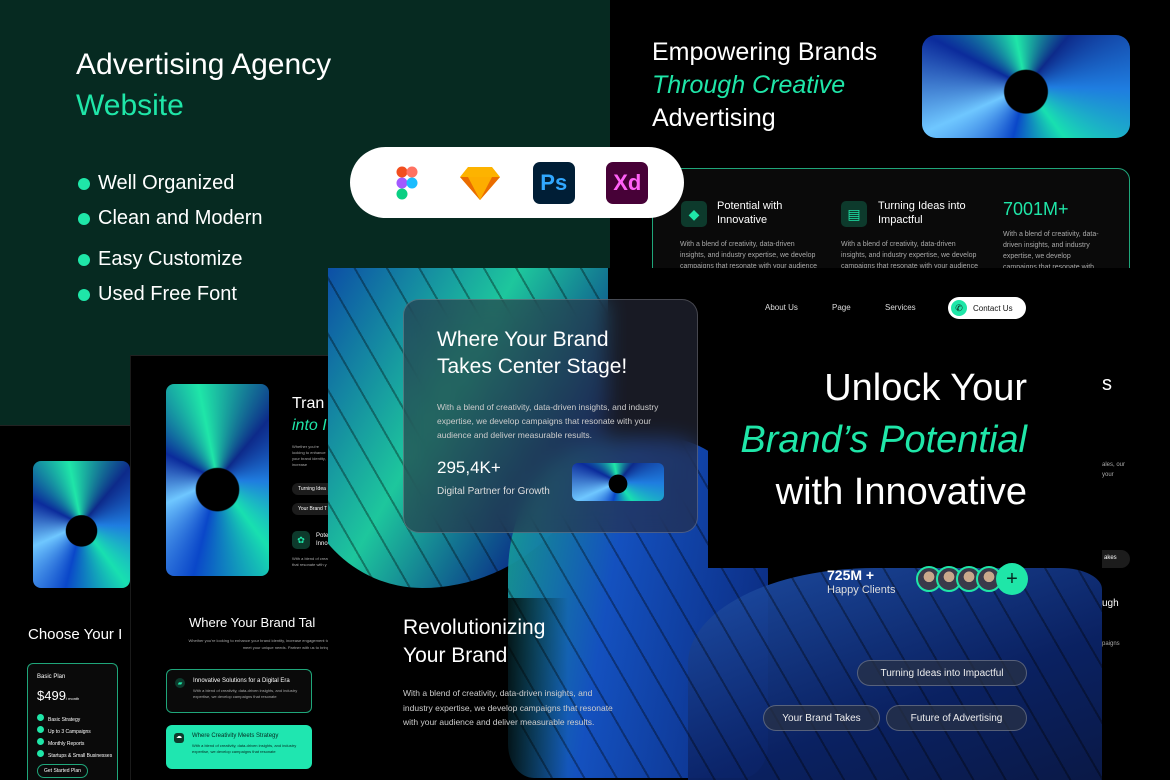 The image size is (1170, 780). Describe the element at coordinates (1108, 475) in the screenshot. I see `peek-text: your` at that location.